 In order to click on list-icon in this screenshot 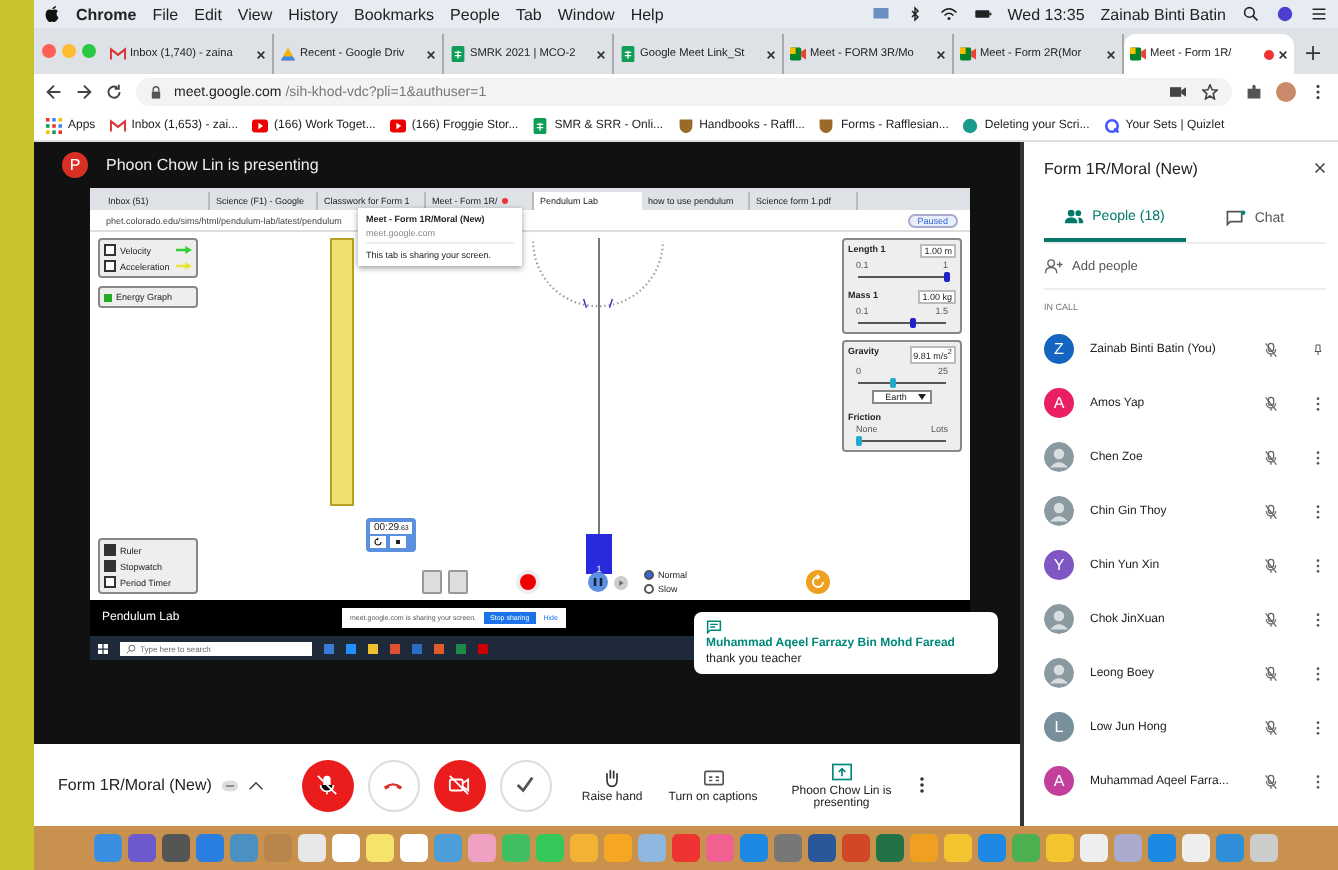, I will do `click(1319, 14)`.